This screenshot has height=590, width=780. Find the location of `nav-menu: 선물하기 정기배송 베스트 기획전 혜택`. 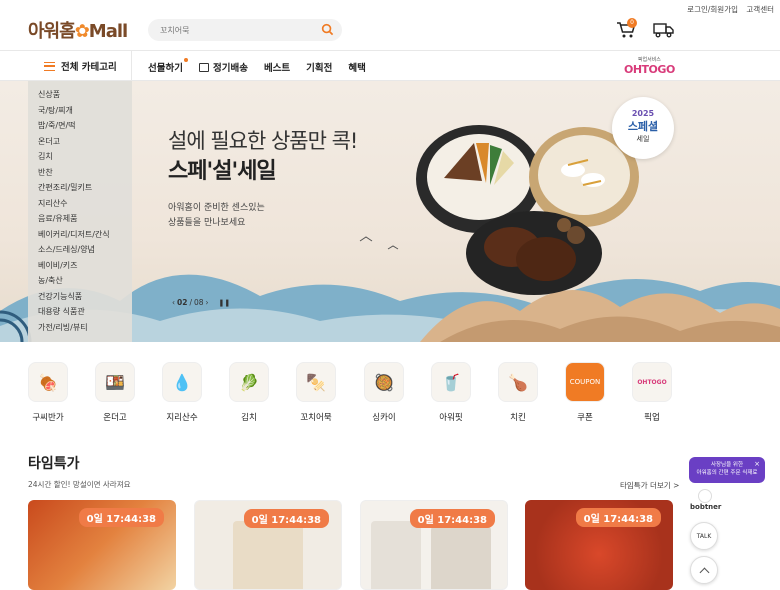

nav-menu: 선물하기 정기배송 베스트 기획전 혜택 is located at coordinates (265, 66).